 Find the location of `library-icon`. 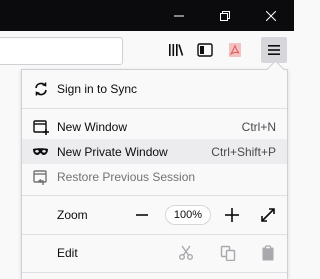

library-icon is located at coordinates (176, 50).